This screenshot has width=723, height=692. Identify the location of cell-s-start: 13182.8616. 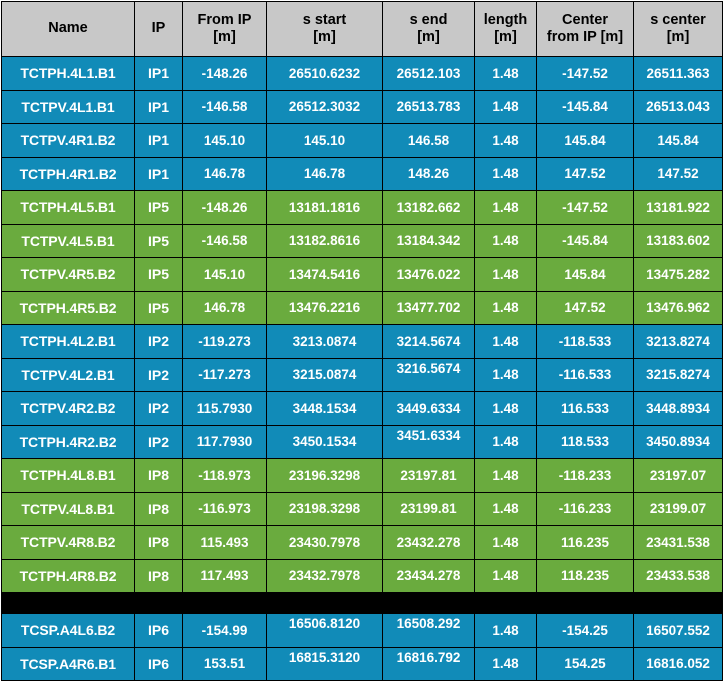
(324, 240).